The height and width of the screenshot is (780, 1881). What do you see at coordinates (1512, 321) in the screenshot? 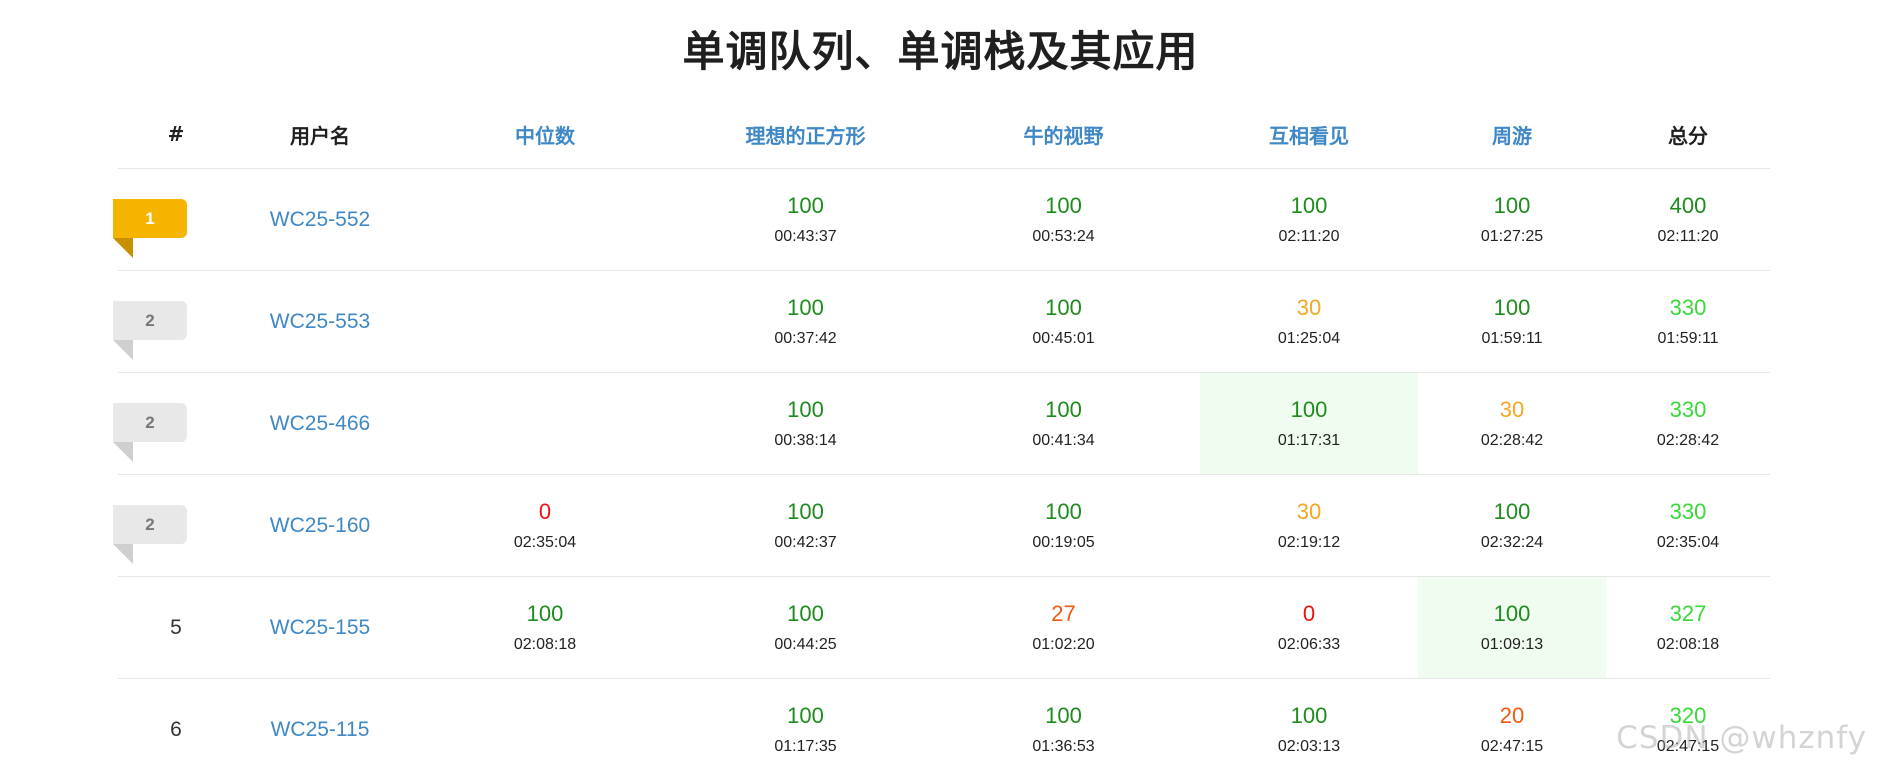
I see `problem-score-cell: 100 01:59:11` at bounding box center [1512, 321].